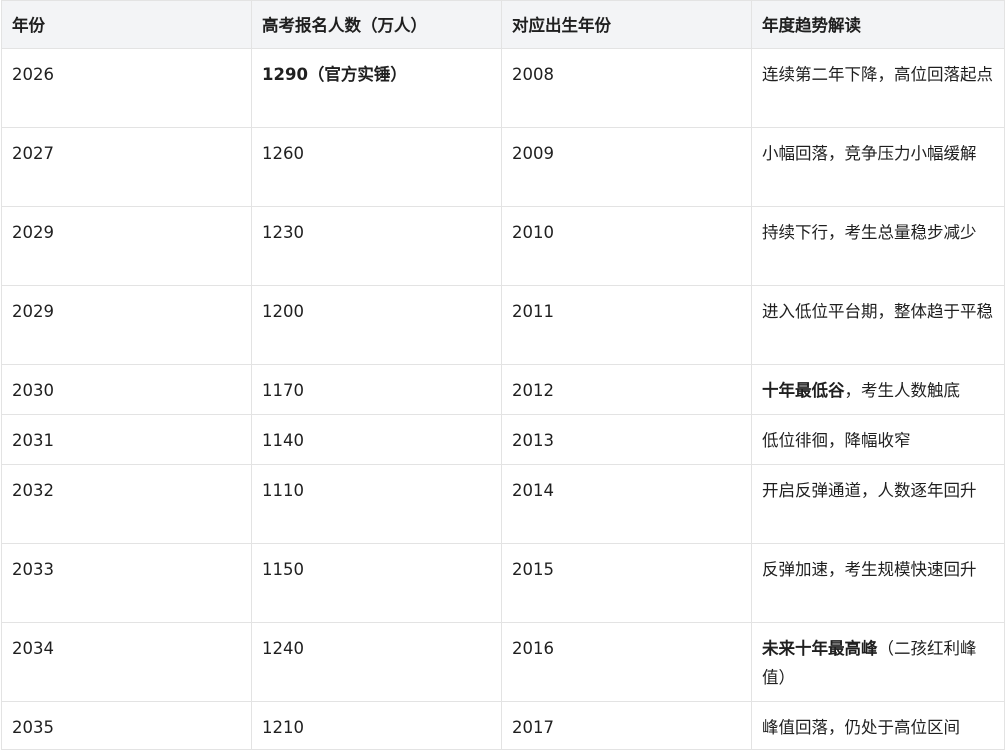 The image size is (1005, 751). What do you see at coordinates (376, 725) in the screenshot?
I see `cell-applicants: 1210` at bounding box center [376, 725].